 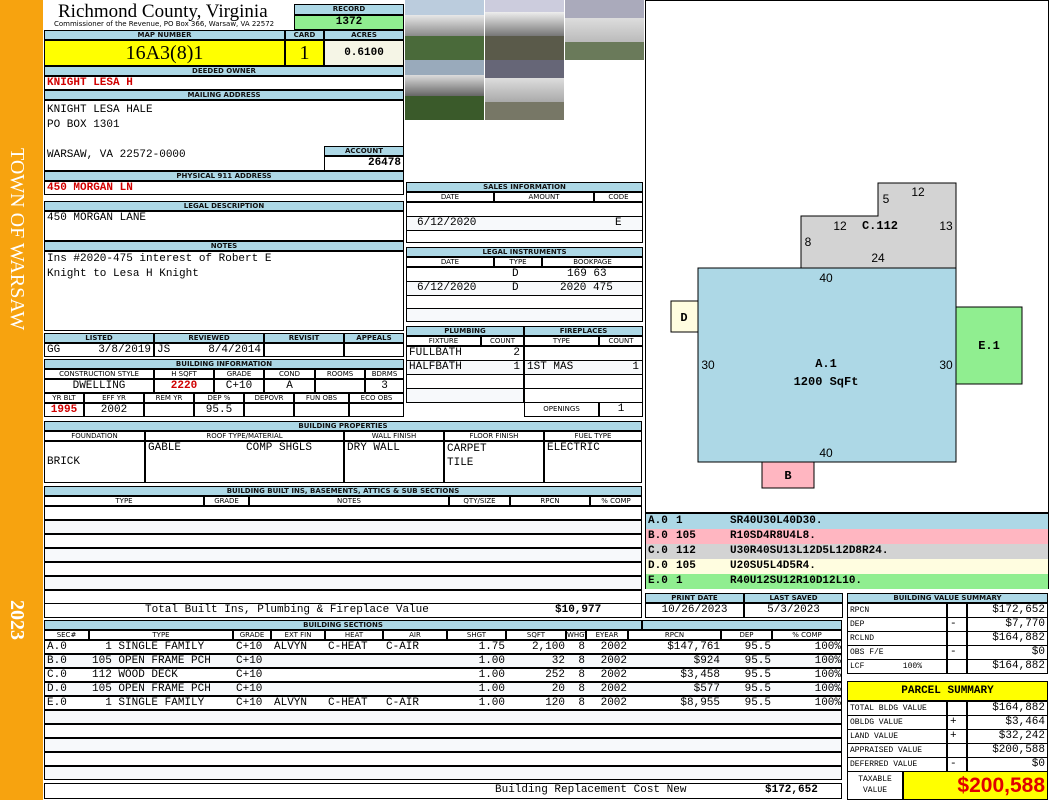 I want to click on col-header: FUEL TYPE, so click(x=593, y=436).